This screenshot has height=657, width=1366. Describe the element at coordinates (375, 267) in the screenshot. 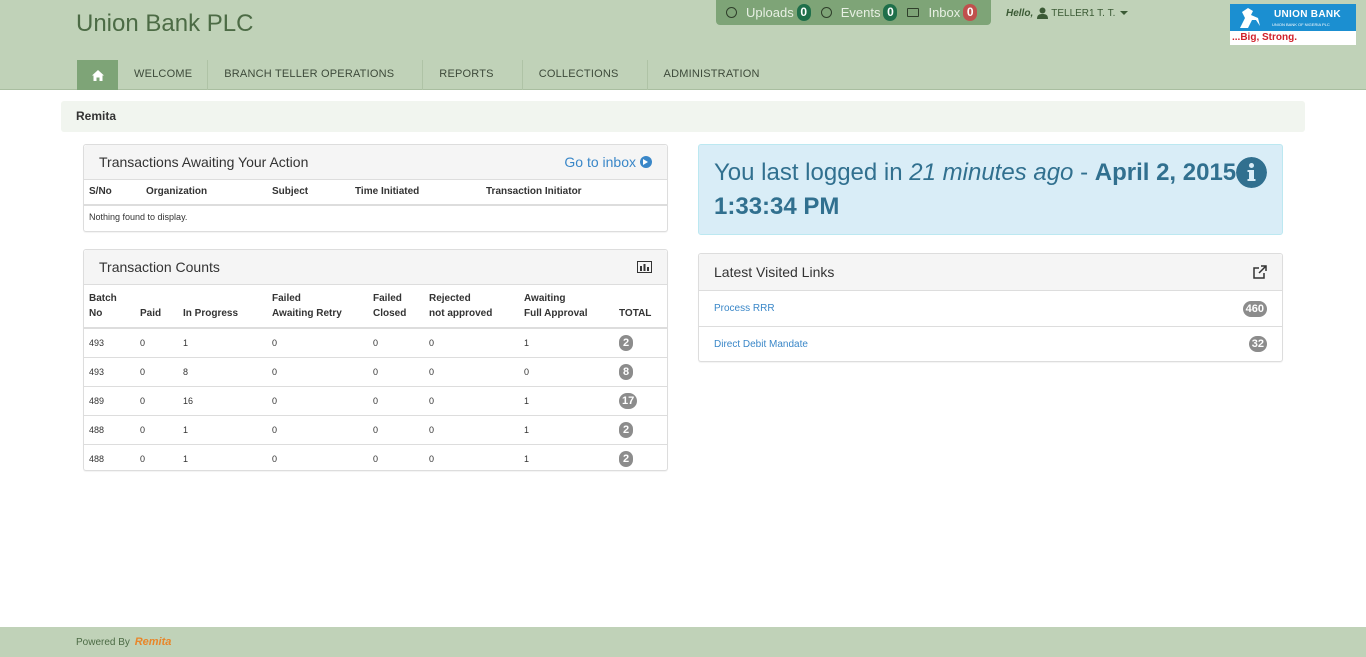

I see `counts-panel-header: Transaction Counts` at that location.